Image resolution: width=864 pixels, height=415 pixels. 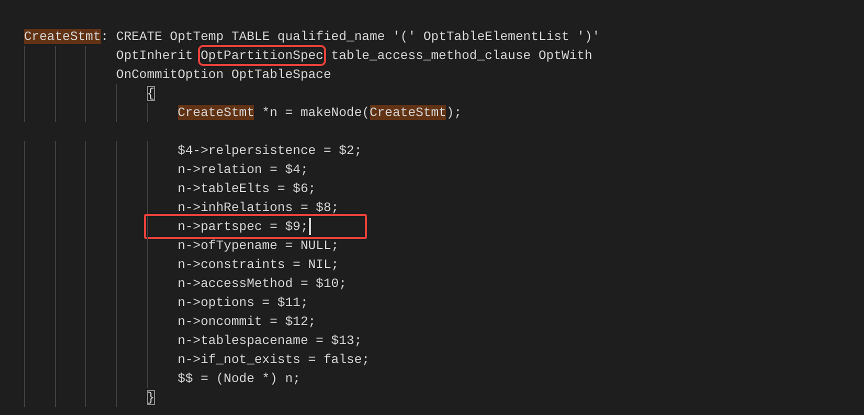 What do you see at coordinates (258, 264) in the screenshot?
I see `code-text: n->constraints = NIL;` at bounding box center [258, 264].